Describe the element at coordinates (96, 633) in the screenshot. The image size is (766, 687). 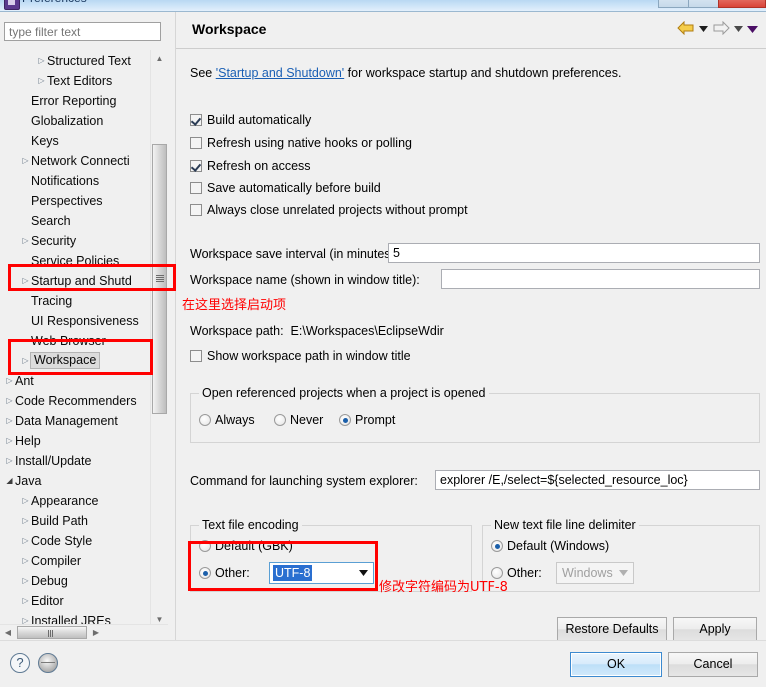
I see `scroll-right-icon: ▶` at that location.